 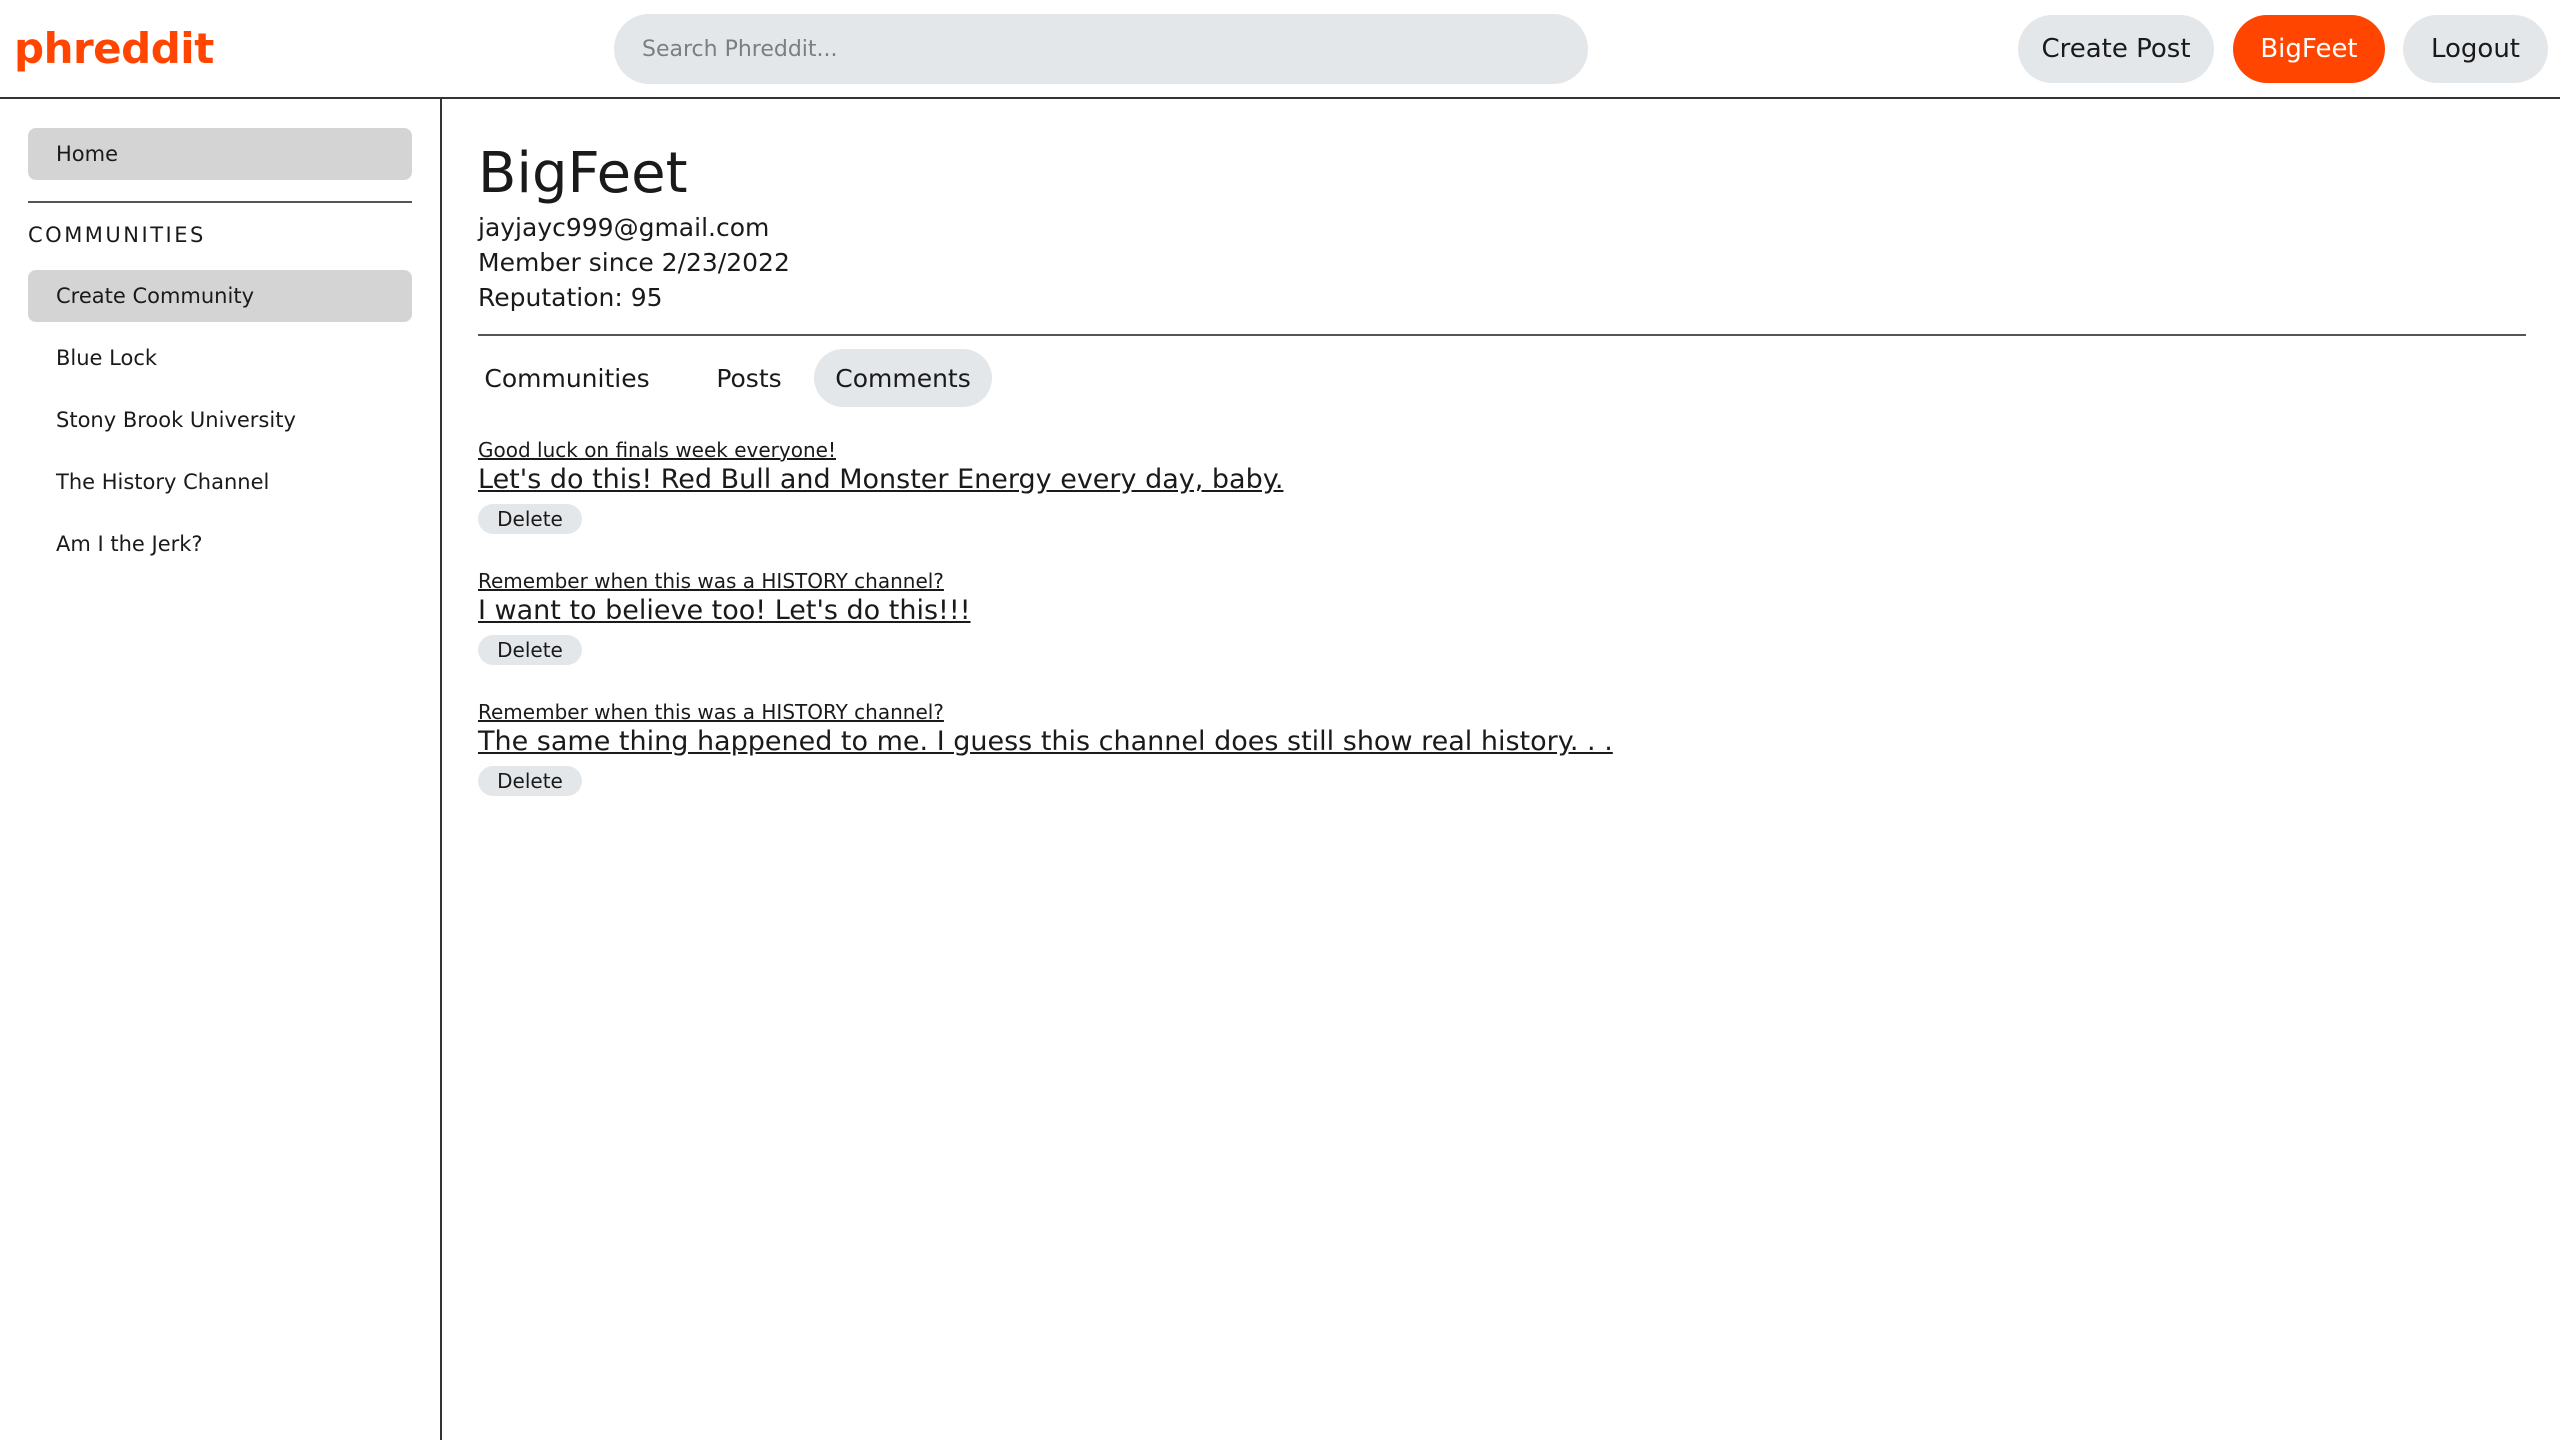 I want to click on tab-communities: Communities, so click(x=567, y=378).